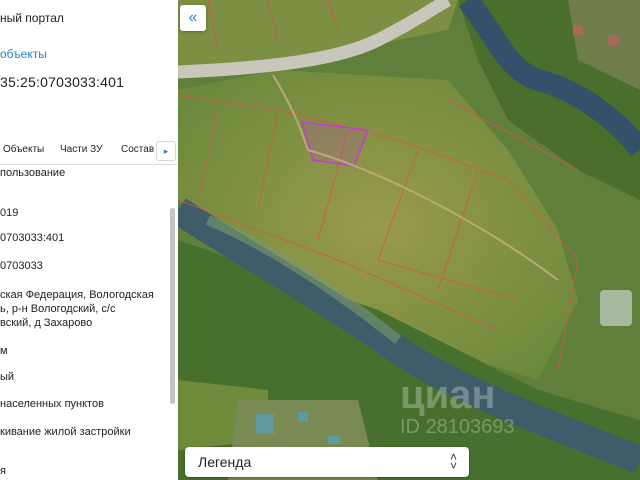 This screenshot has width=640, height=480. Describe the element at coordinates (77, 295) in the screenshot. I see `field-address-line-1: ская Федерация, Вологодская` at that location.